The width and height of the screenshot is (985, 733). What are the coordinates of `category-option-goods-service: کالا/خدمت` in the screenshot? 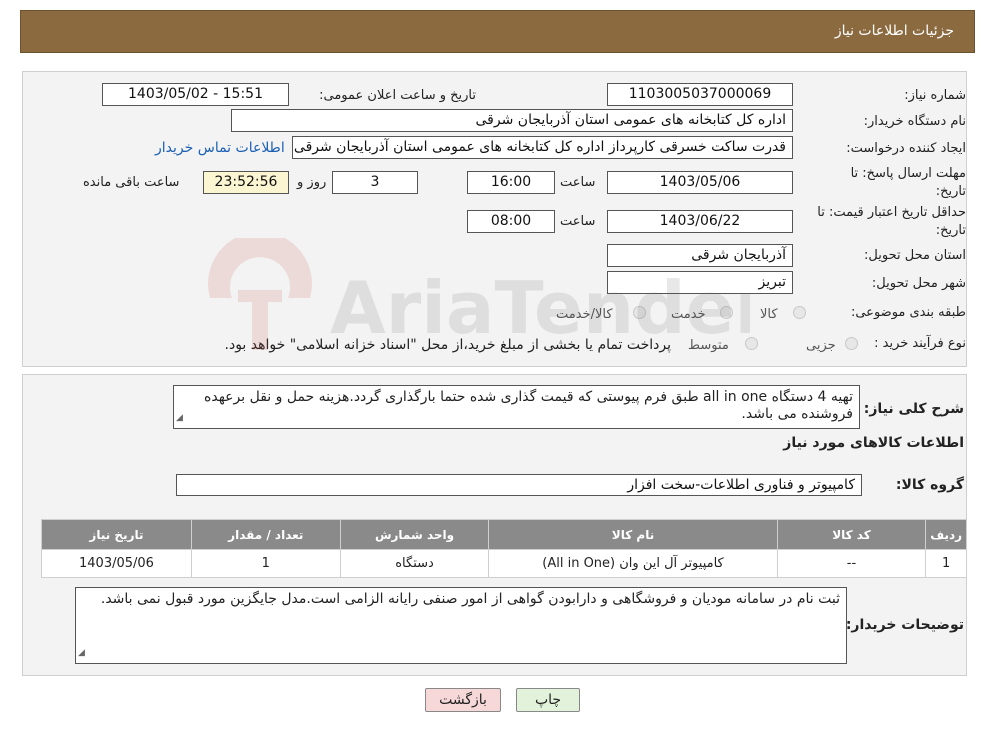 It's located at (584, 314).